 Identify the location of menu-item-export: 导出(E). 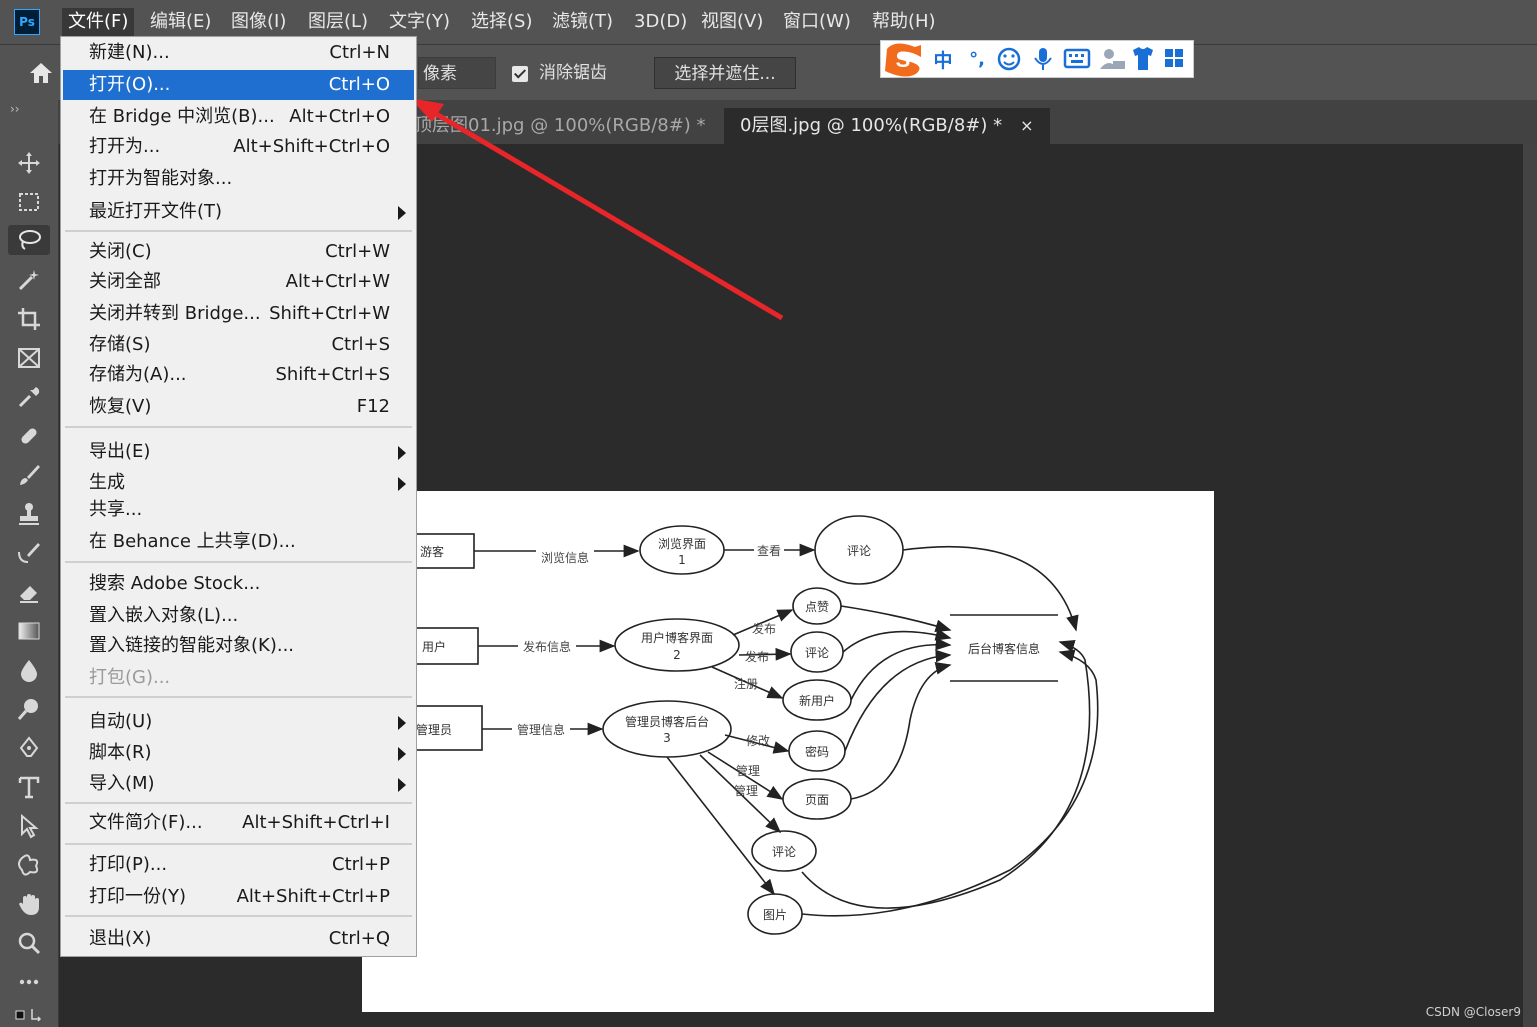
(238, 452).